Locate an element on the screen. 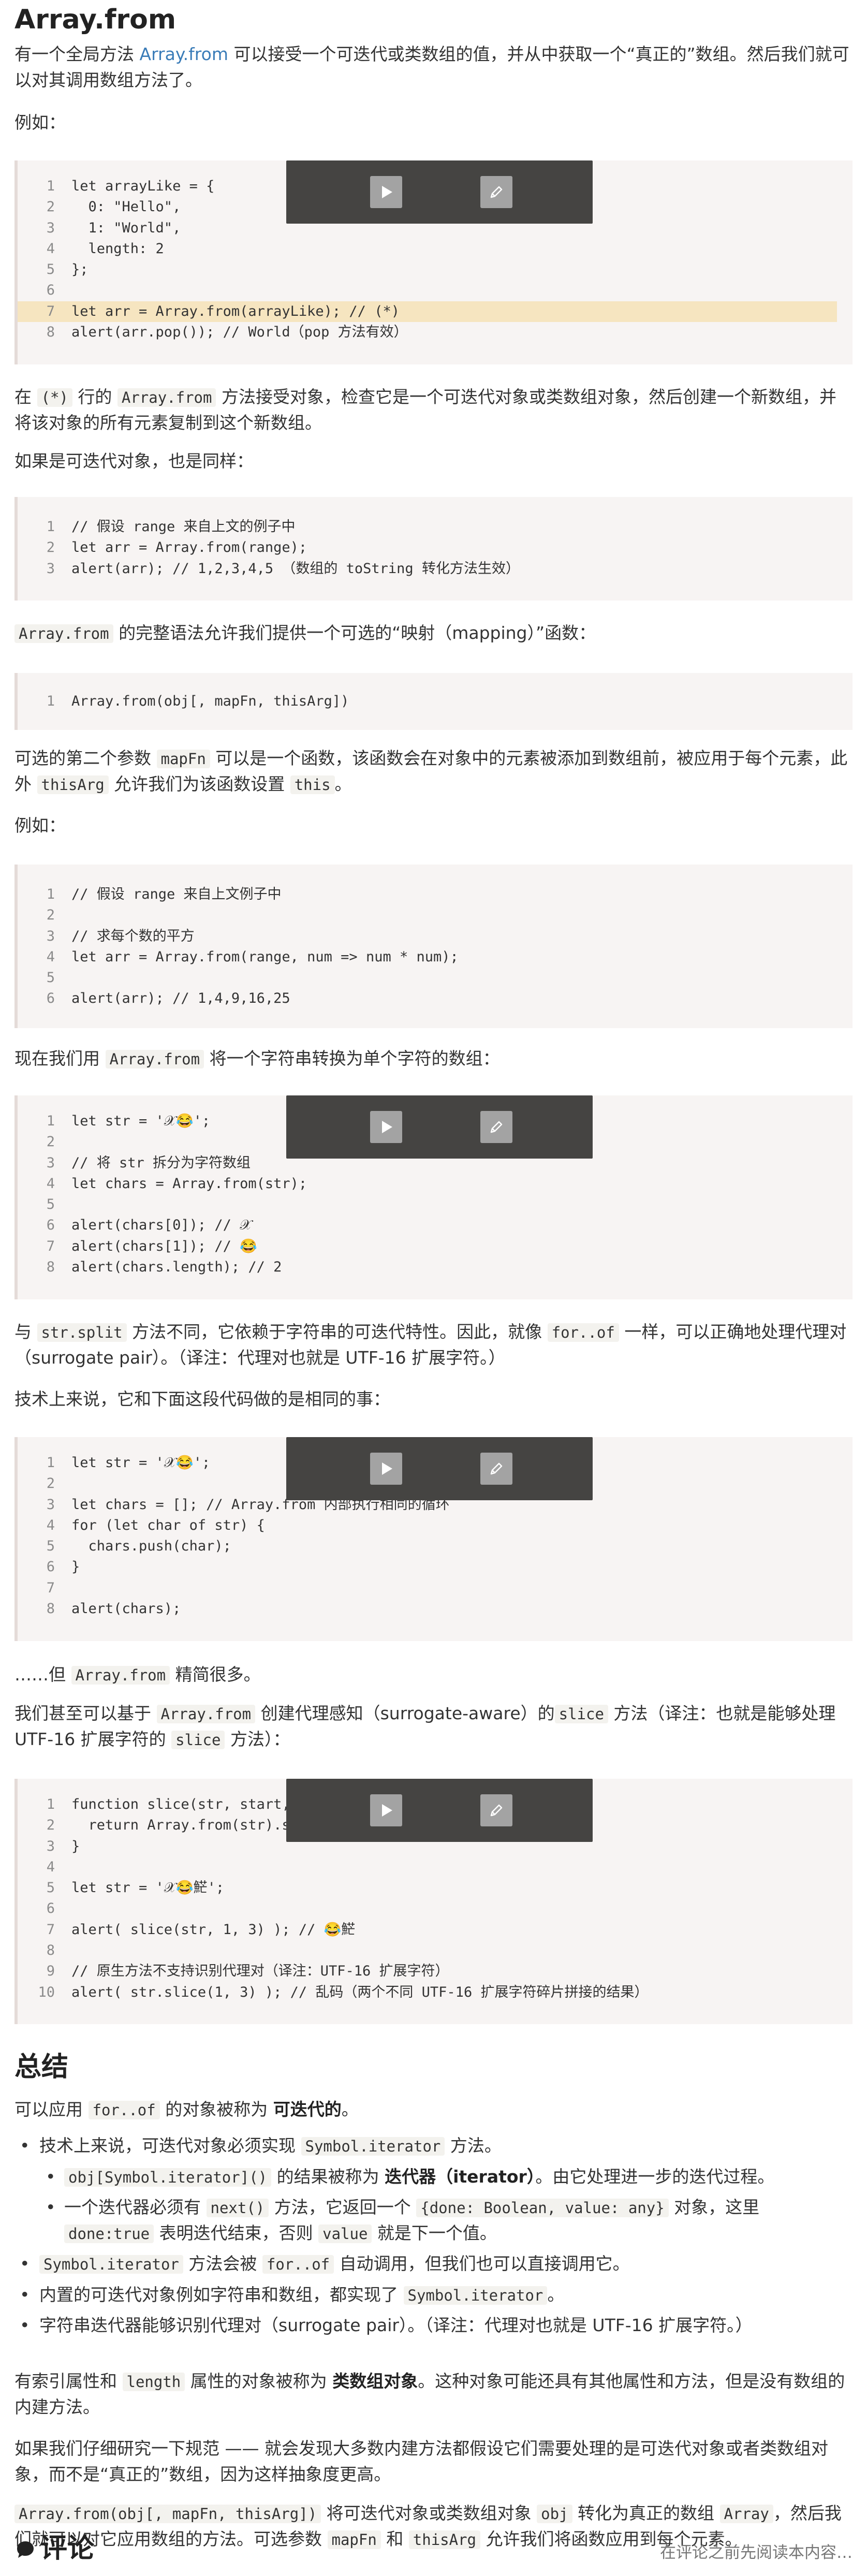 This screenshot has height=2576, width=867. code-line: 7 is located at coordinates (435, 1589).